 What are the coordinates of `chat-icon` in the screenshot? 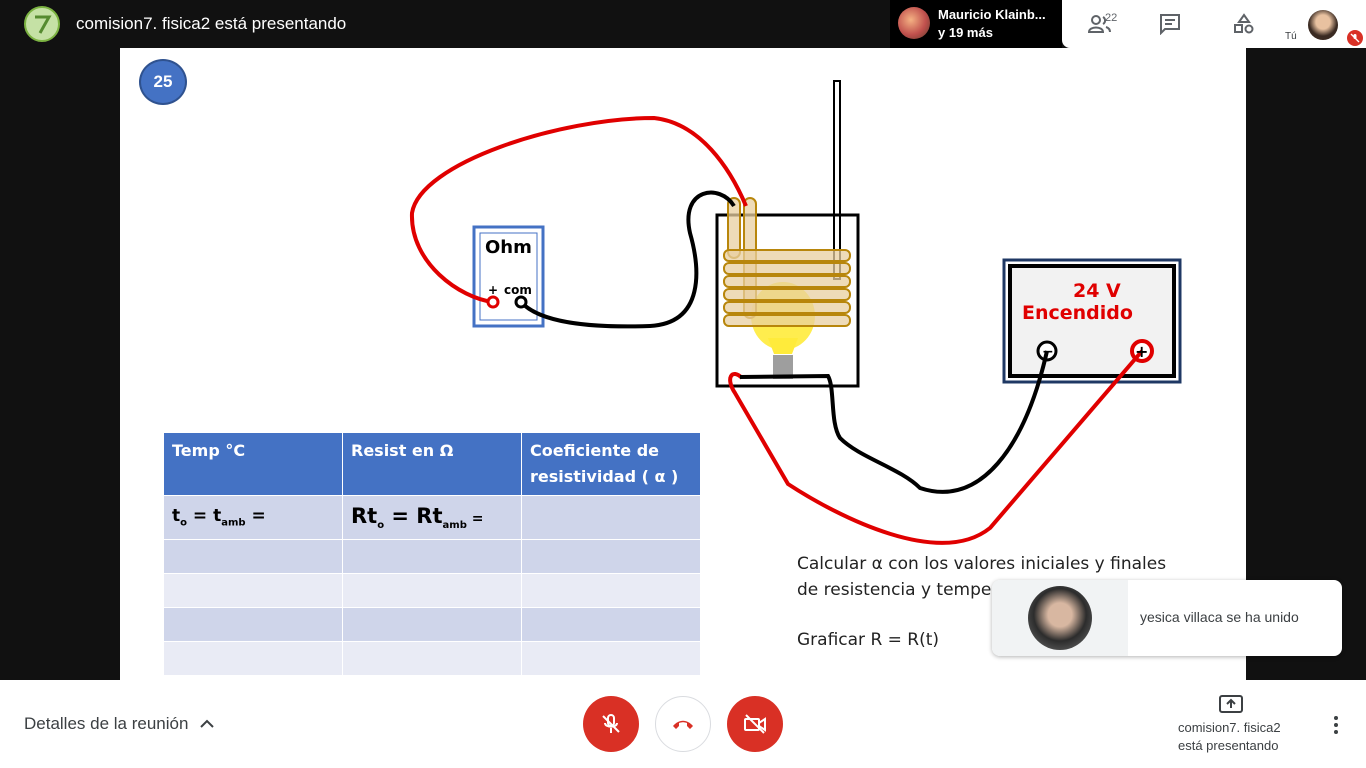 It's located at (1170, 24).